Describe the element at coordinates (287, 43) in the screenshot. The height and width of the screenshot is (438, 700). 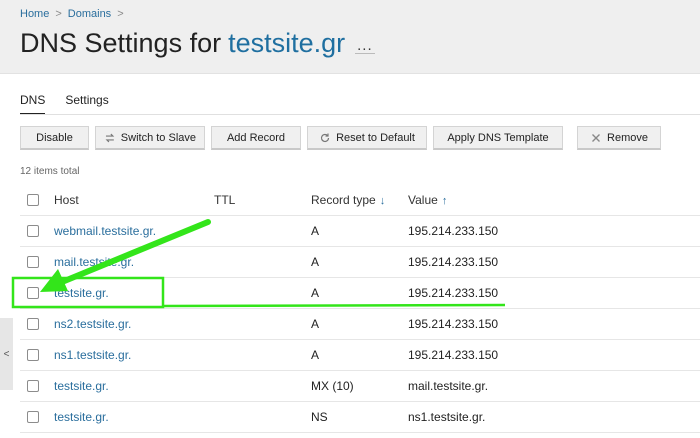
I see `page-title-domain: testsite.gr` at that location.